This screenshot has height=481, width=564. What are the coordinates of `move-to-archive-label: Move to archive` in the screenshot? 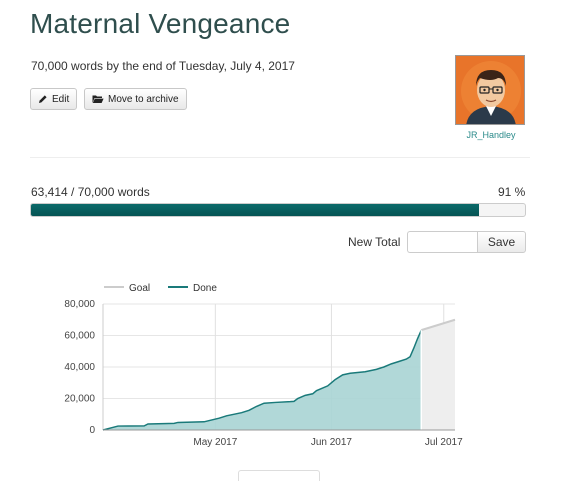 It's located at (143, 99).